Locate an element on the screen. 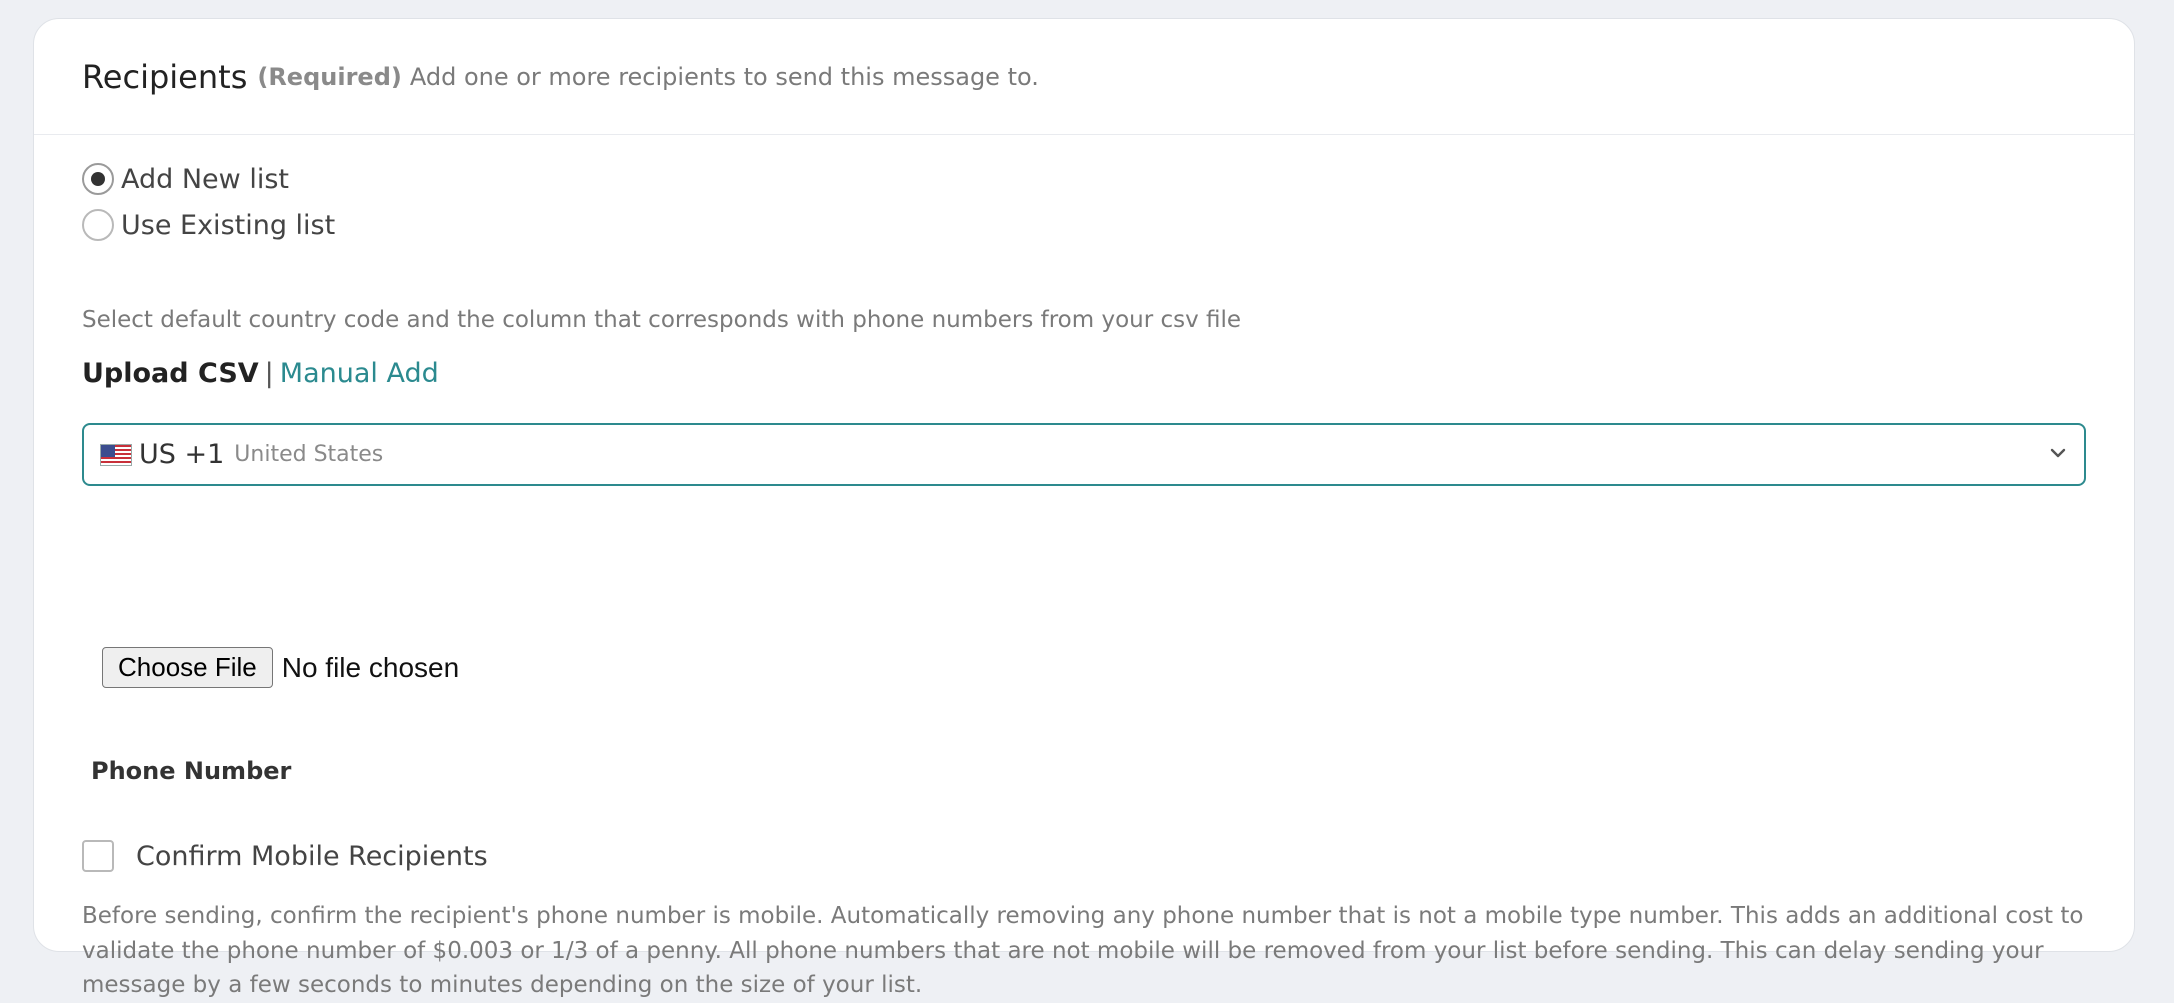 This screenshot has width=2174, height=1003. radio-button-selected is located at coordinates (98, 179).